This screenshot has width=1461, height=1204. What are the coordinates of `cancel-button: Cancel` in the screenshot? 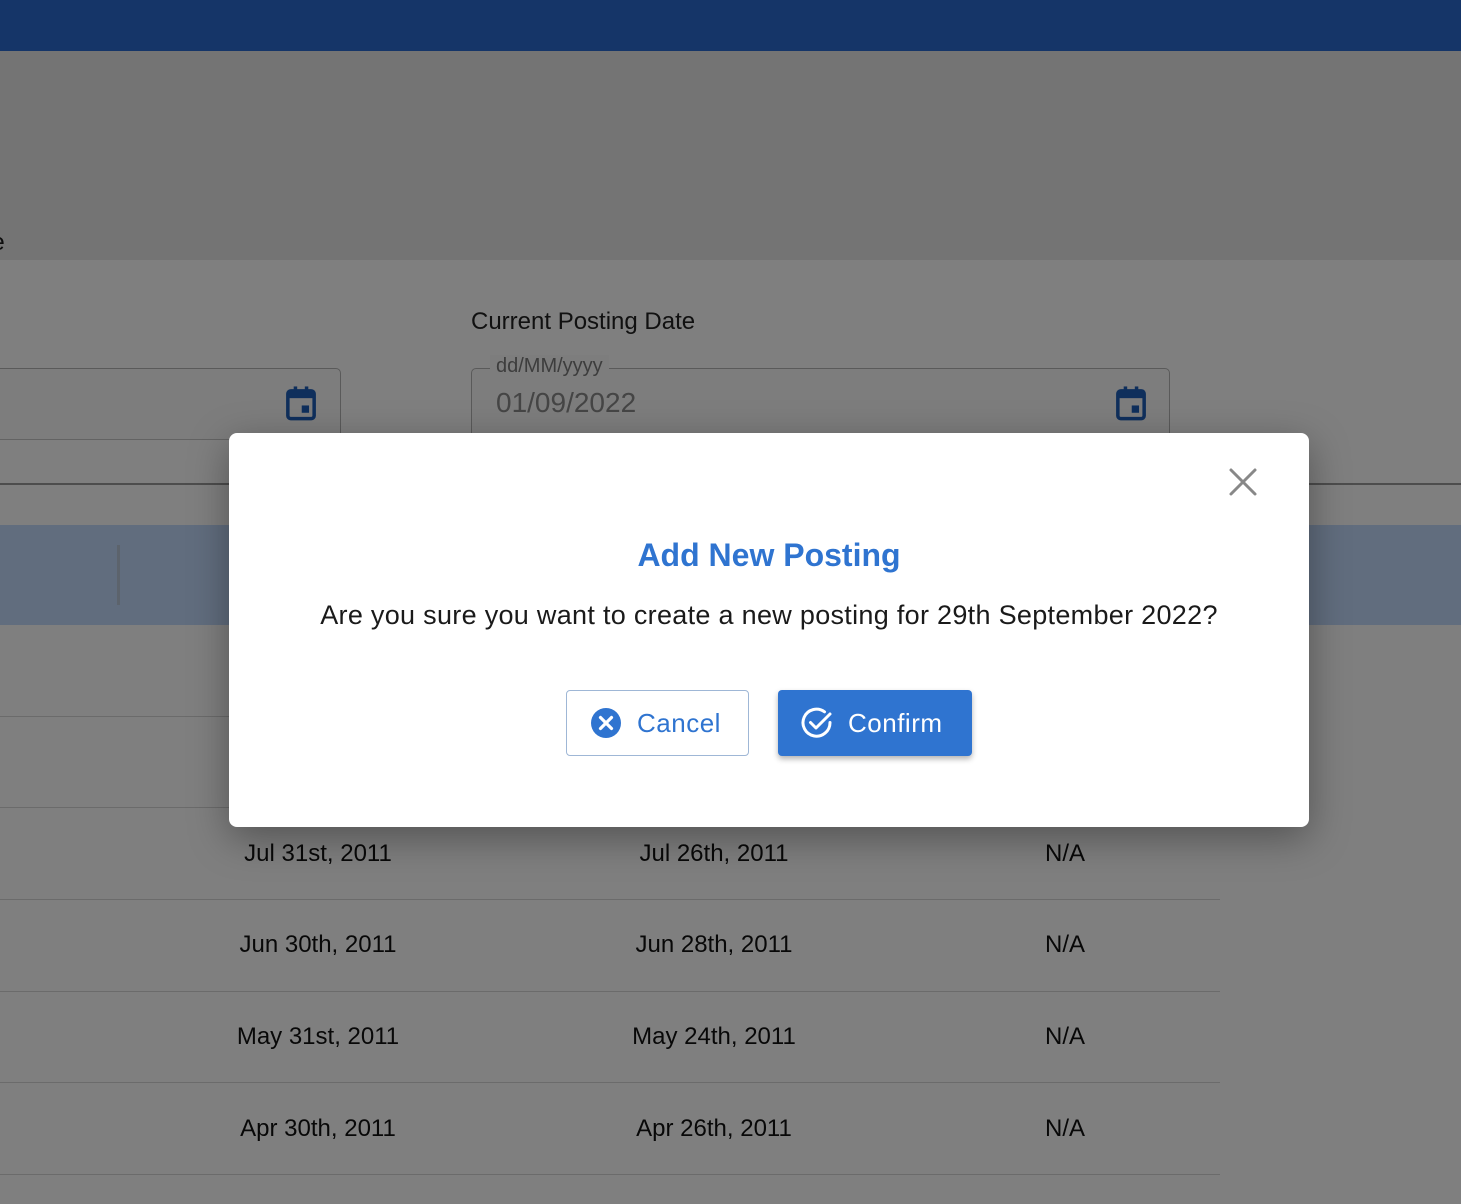 It's located at (657, 723).